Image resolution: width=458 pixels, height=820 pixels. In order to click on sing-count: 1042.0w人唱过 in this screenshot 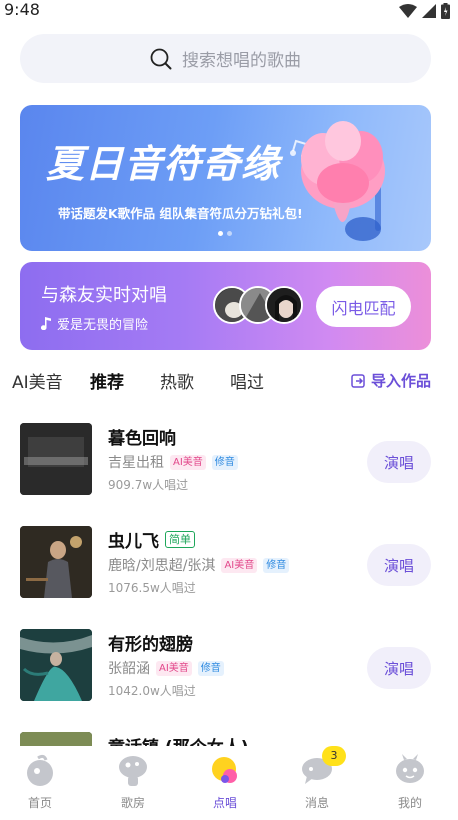, I will do `click(152, 691)`.